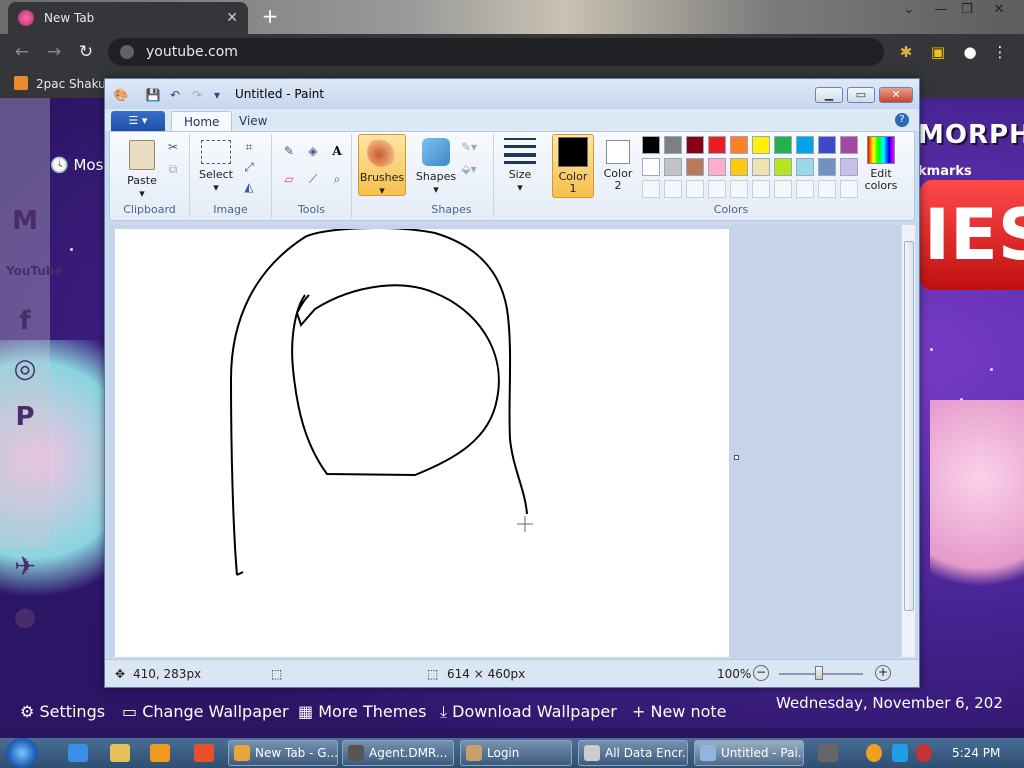 This screenshot has height=768, width=1024. I want to click on crop-icon: ⌗, so click(249, 147).